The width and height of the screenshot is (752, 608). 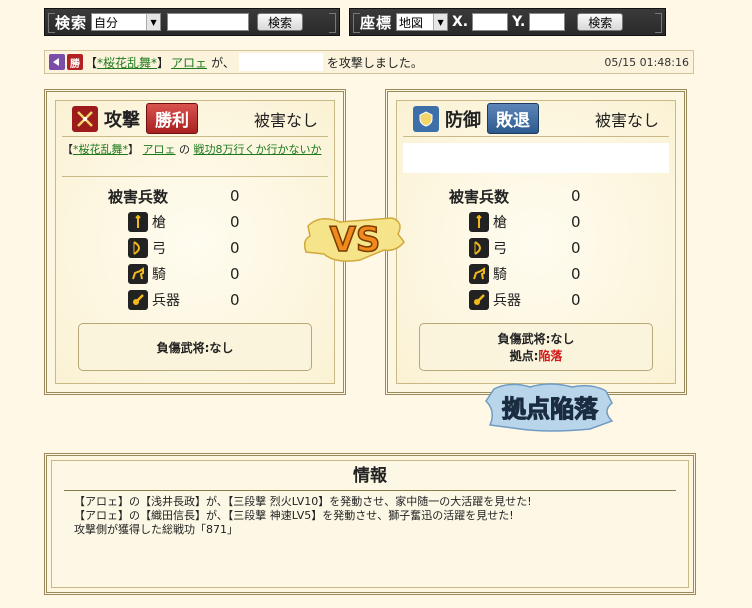 I want to click on attack-arrow-icon, so click(x=57, y=62).